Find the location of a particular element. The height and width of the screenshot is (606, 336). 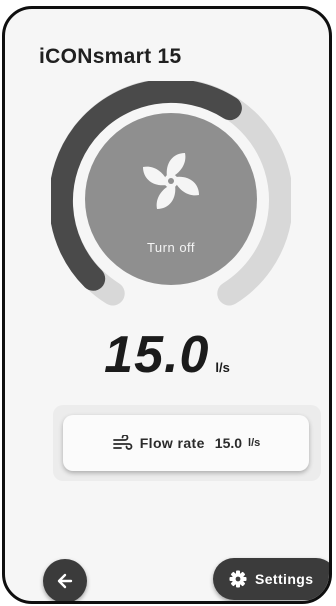

flow-rate-label: Flow rate is located at coordinates (172, 443).